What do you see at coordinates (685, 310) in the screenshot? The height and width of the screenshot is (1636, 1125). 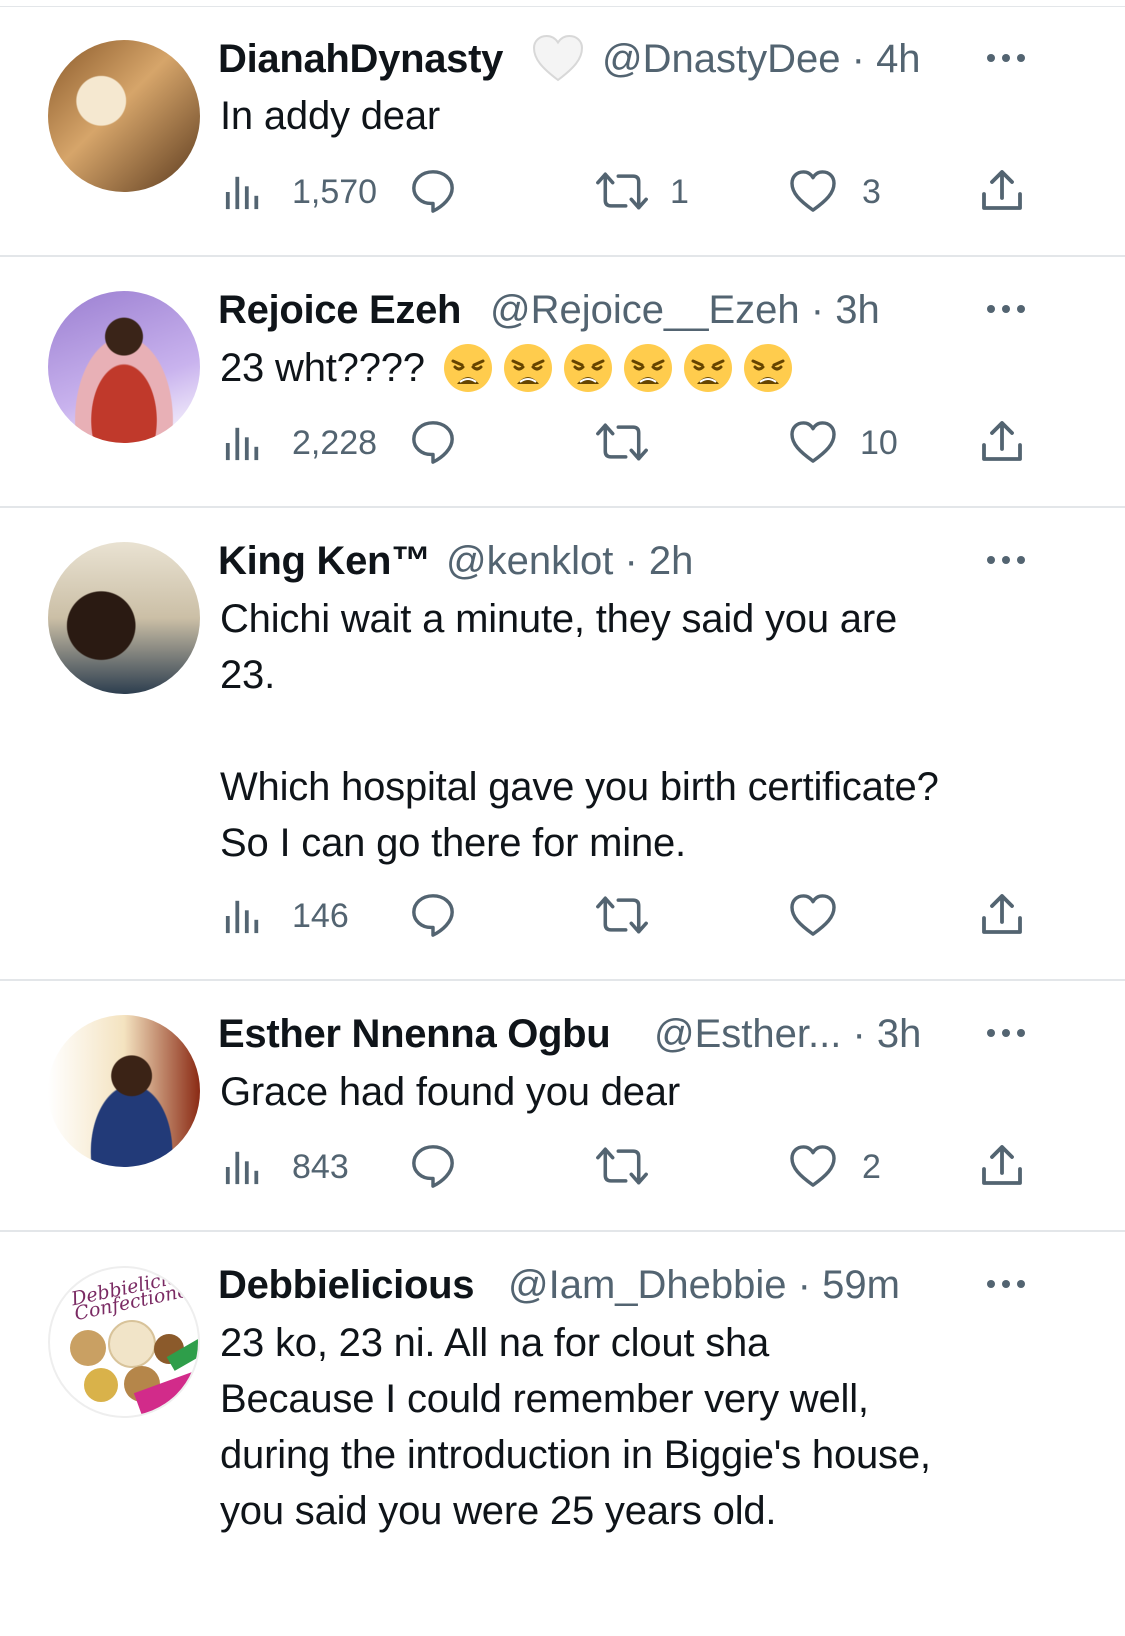 I see `user-handle: @Rejoice__Ezeh · 3h` at bounding box center [685, 310].